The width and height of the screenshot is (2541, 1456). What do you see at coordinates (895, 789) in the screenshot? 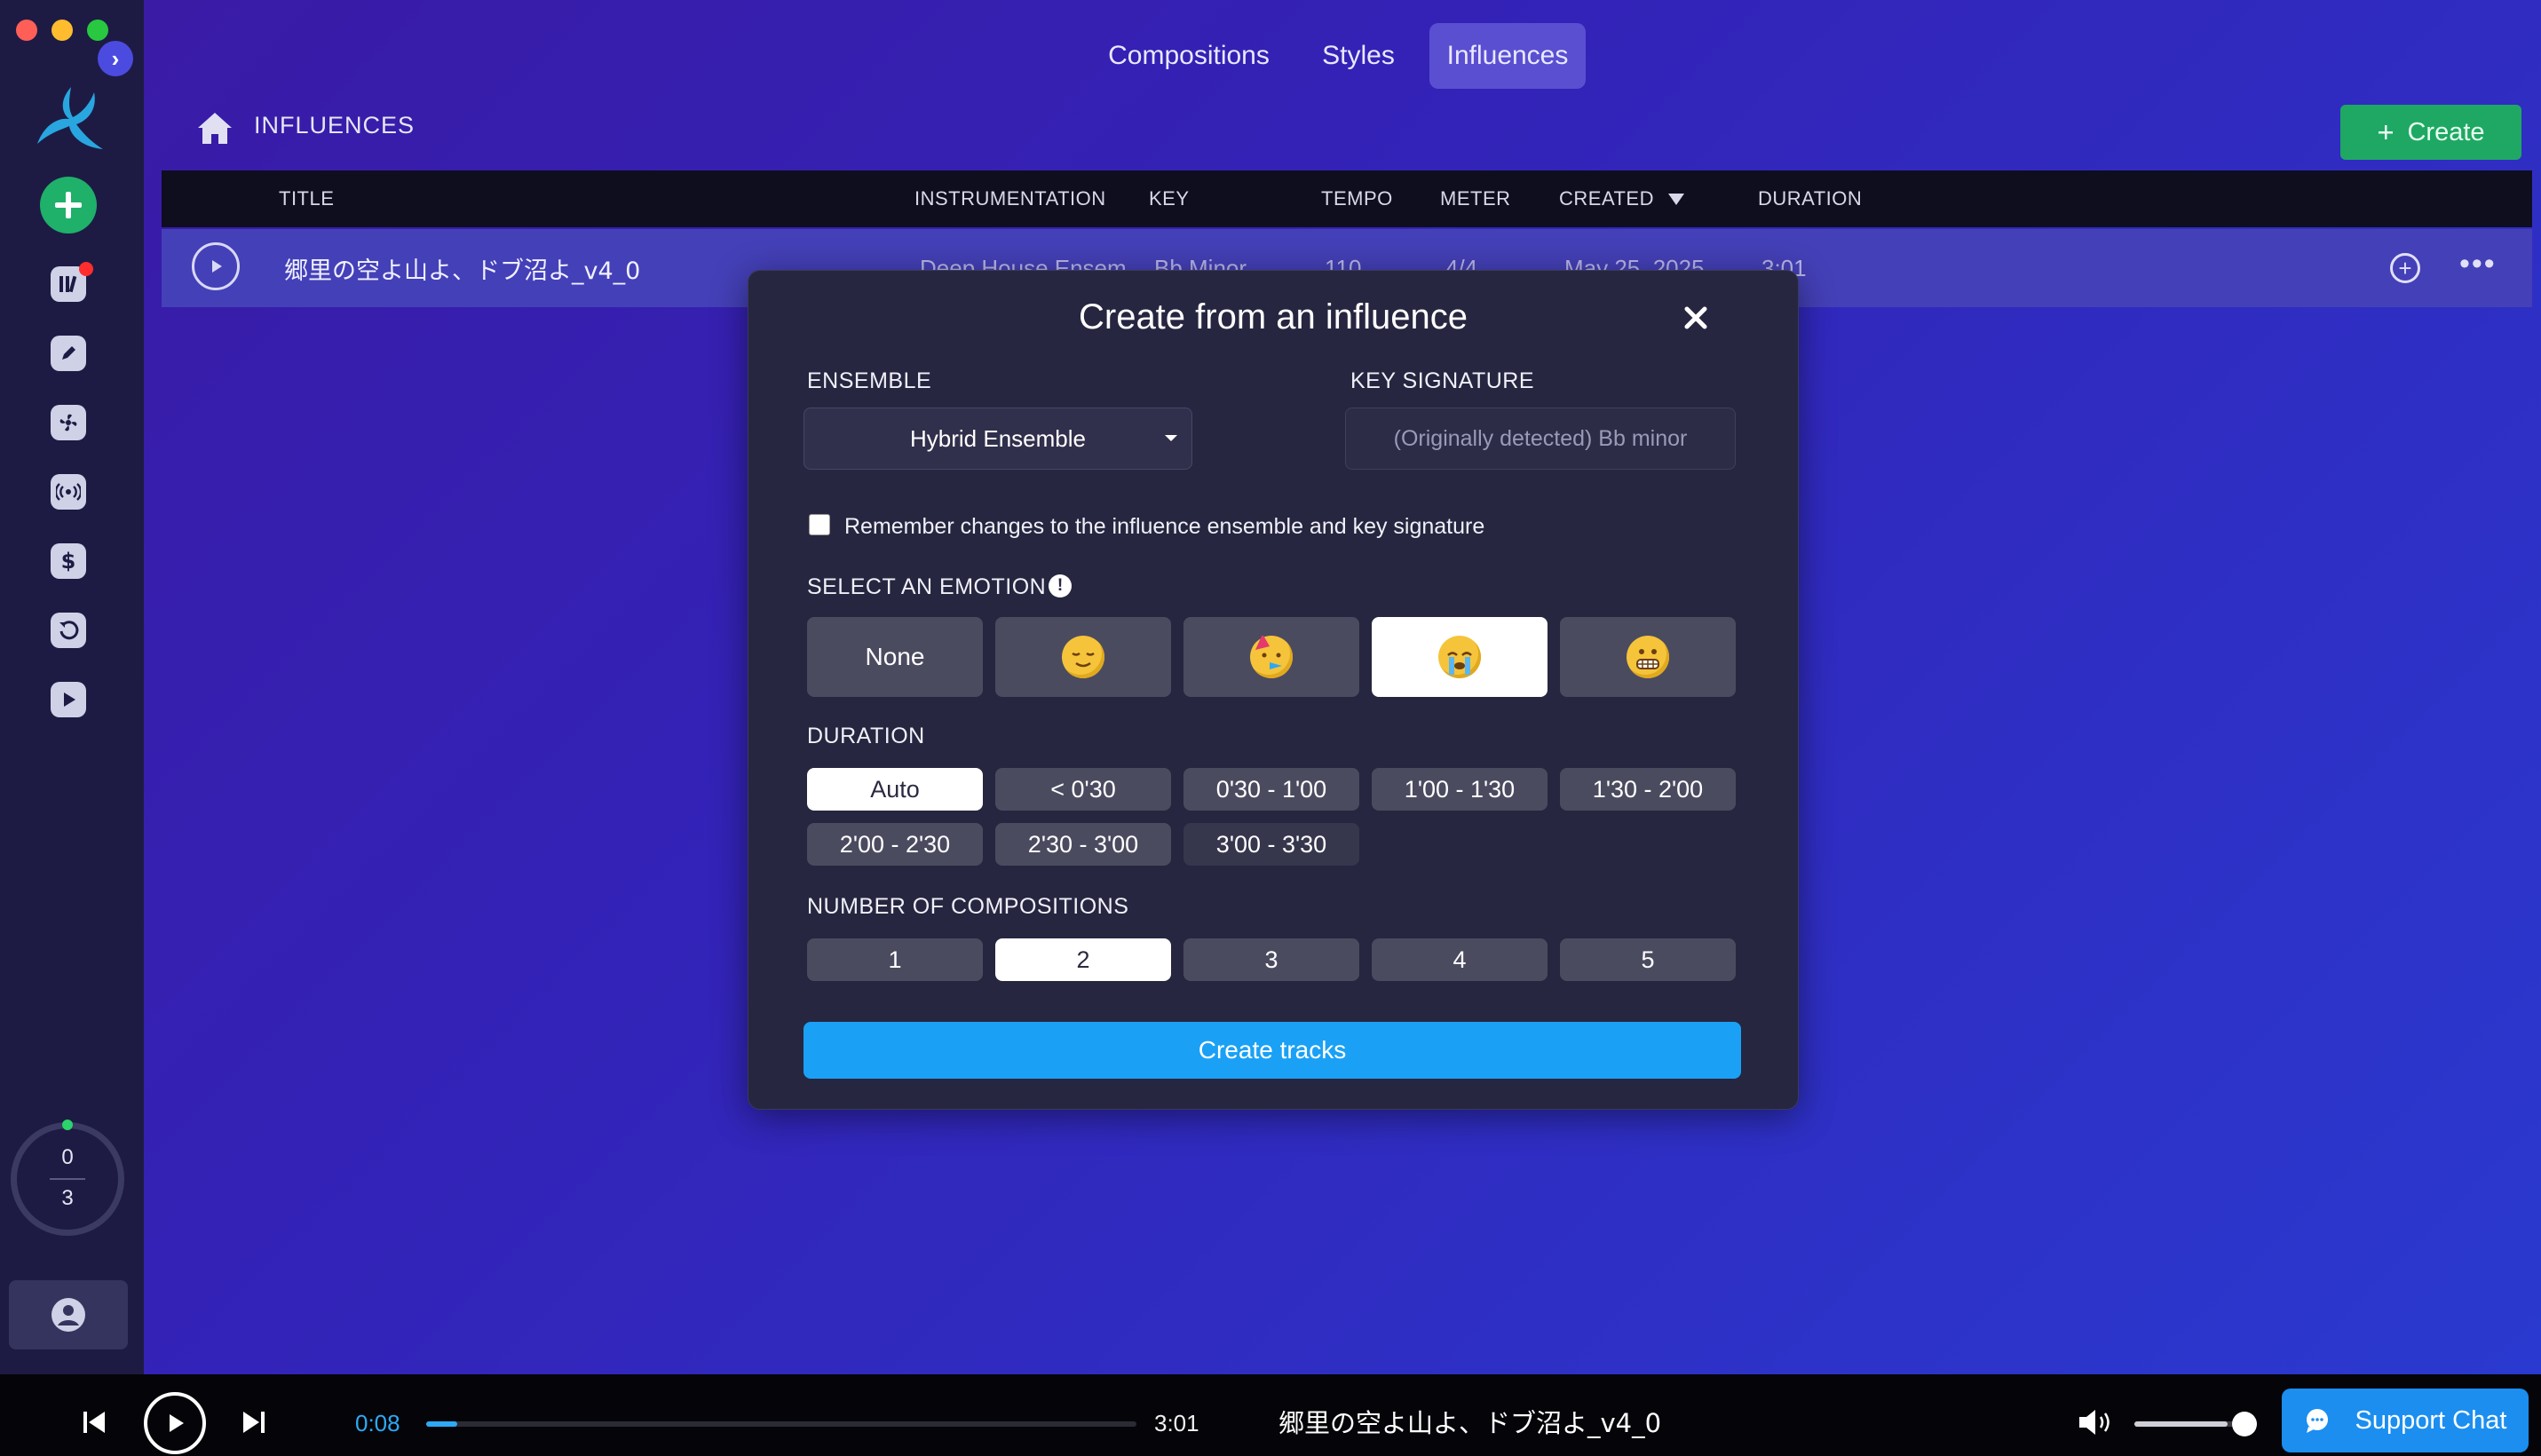
I see `duration-option: Auto` at bounding box center [895, 789].